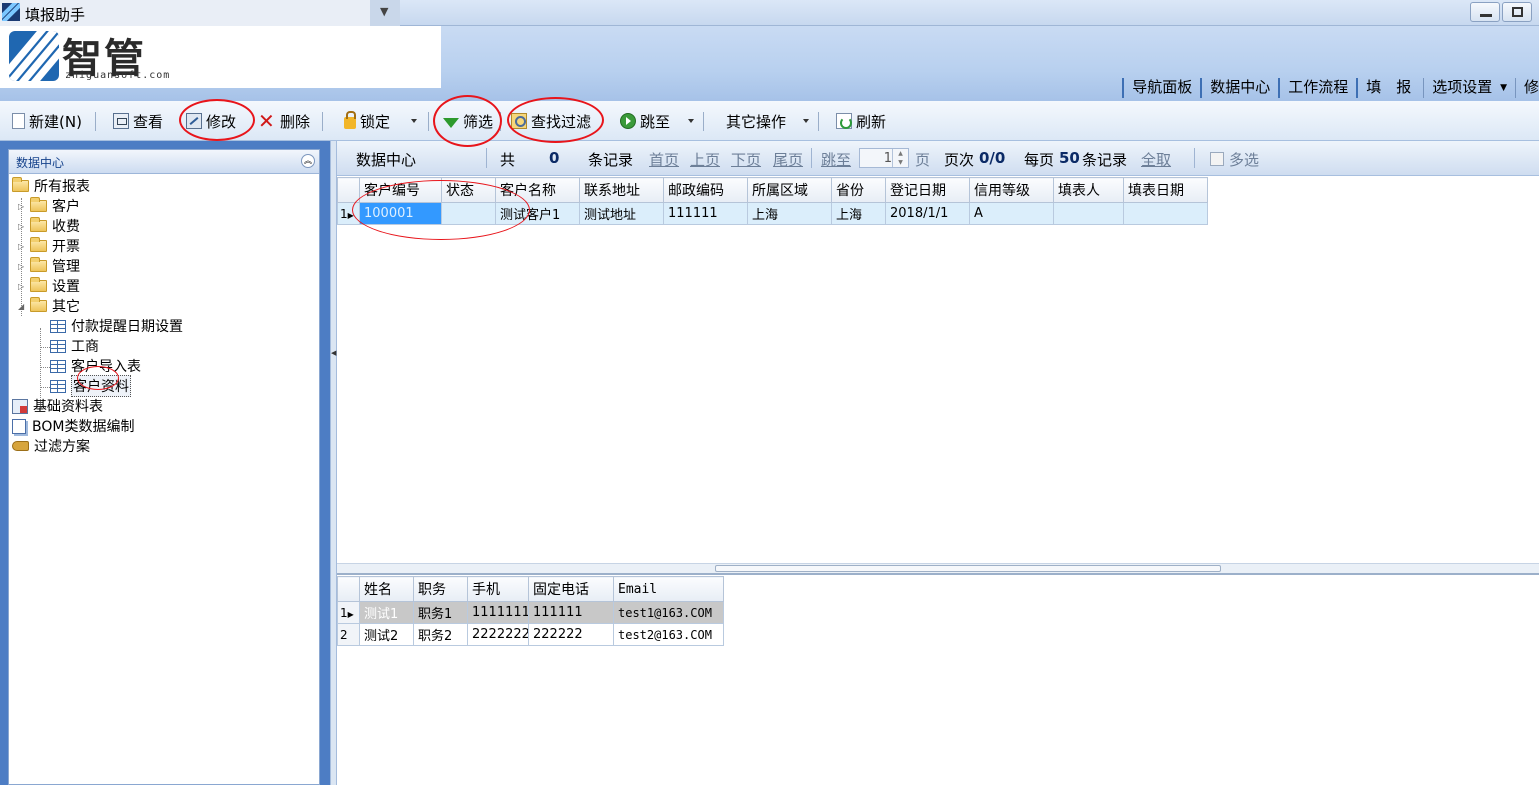  Describe the element at coordinates (308, 161) in the screenshot. I see `collapse-icon: ︽` at that location.